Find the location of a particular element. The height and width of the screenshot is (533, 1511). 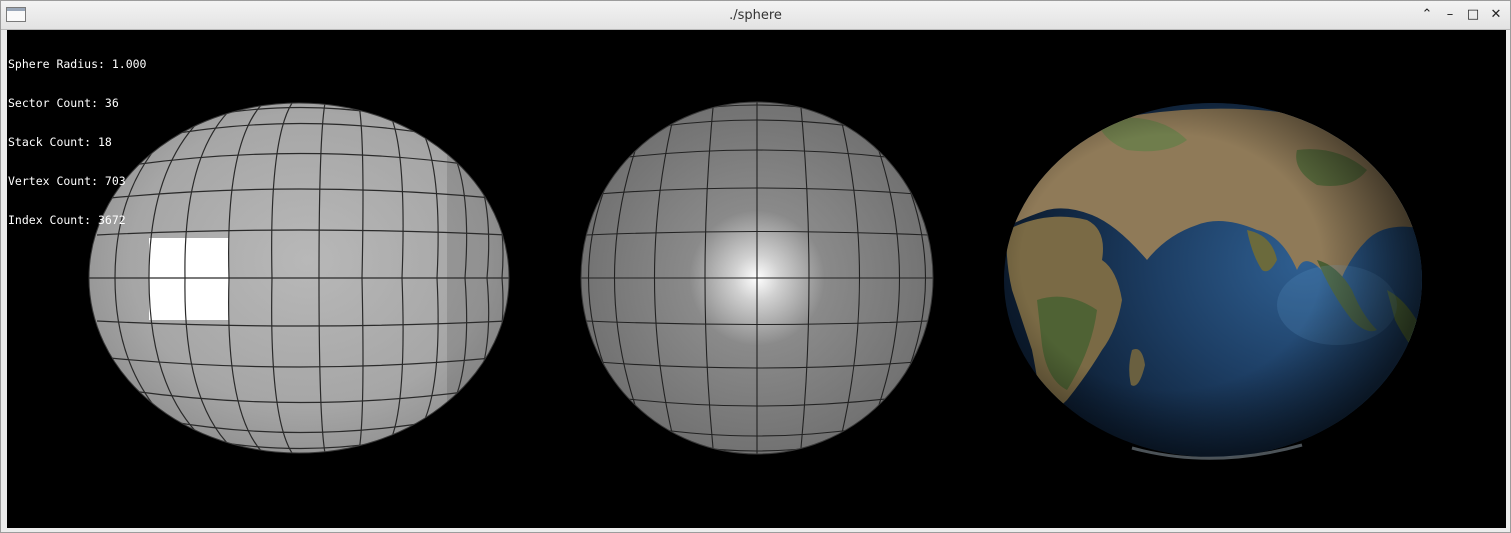

sphere-radius-text: Sphere Radius: 1.000 is located at coordinates (77, 64).